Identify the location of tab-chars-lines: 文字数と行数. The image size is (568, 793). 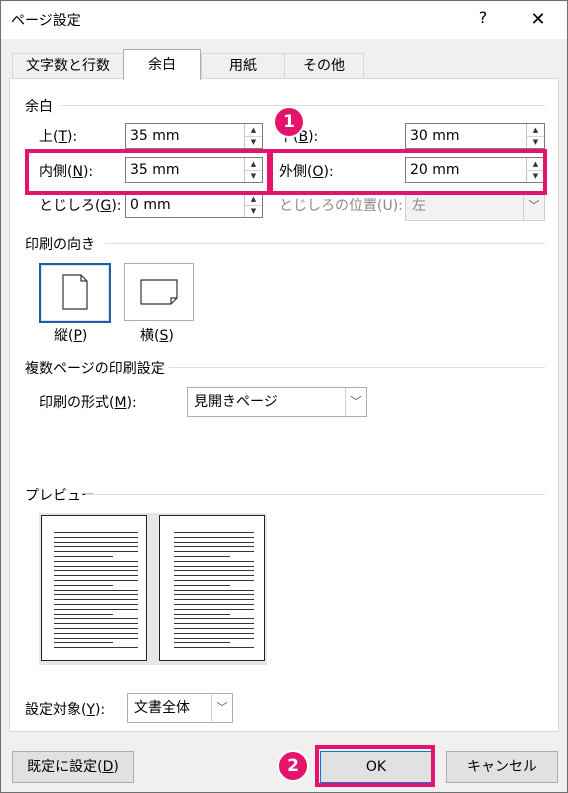
(68, 66).